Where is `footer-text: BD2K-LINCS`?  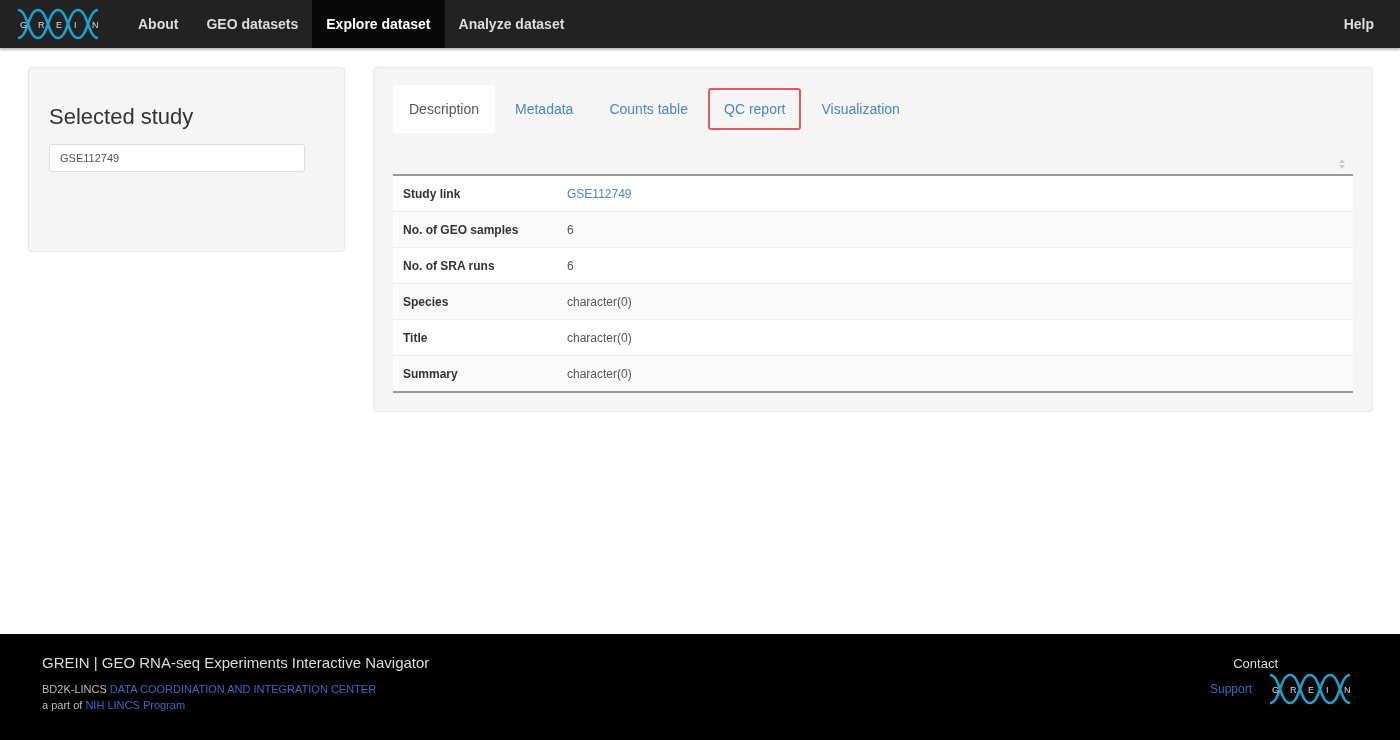
footer-text: BD2K-LINCS is located at coordinates (74, 689).